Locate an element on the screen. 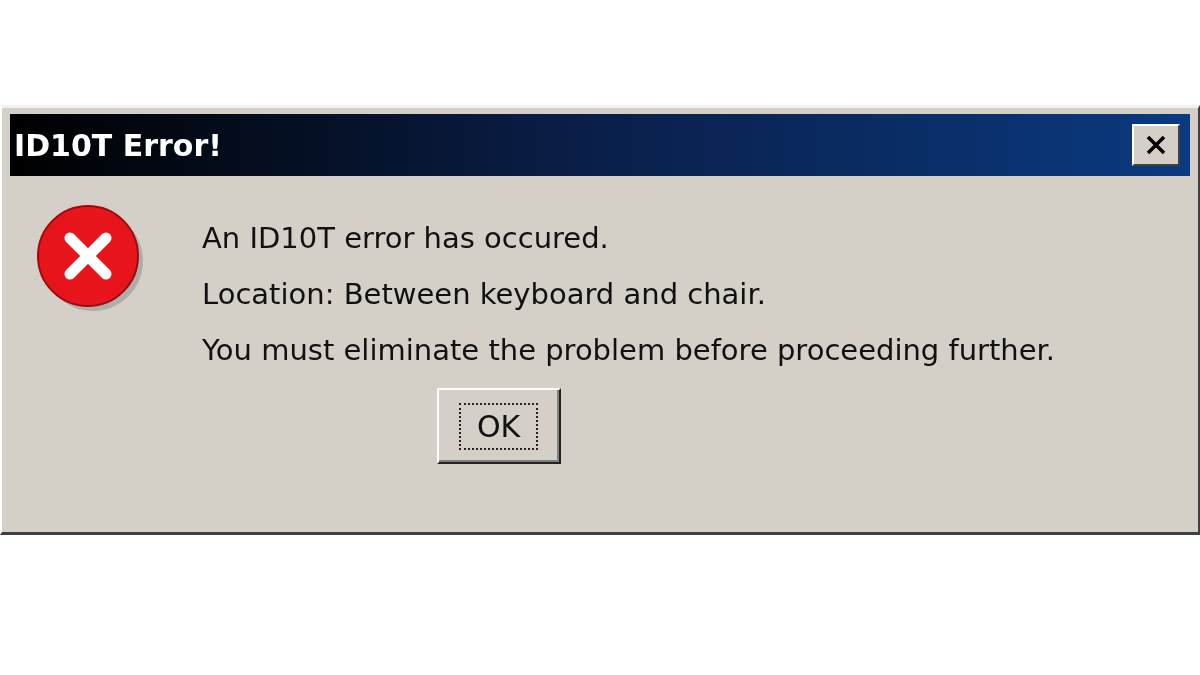 Image resolution: width=1200 pixels, height=675 pixels. message-text: Location: Between keyboard and chair. is located at coordinates (484, 294).